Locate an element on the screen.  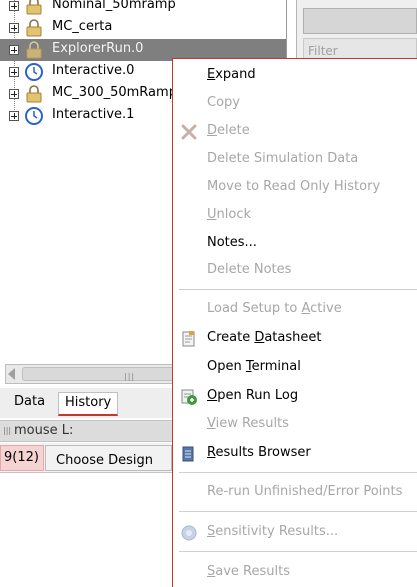
menu-item-label: Open Terminal is located at coordinates (254, 366).